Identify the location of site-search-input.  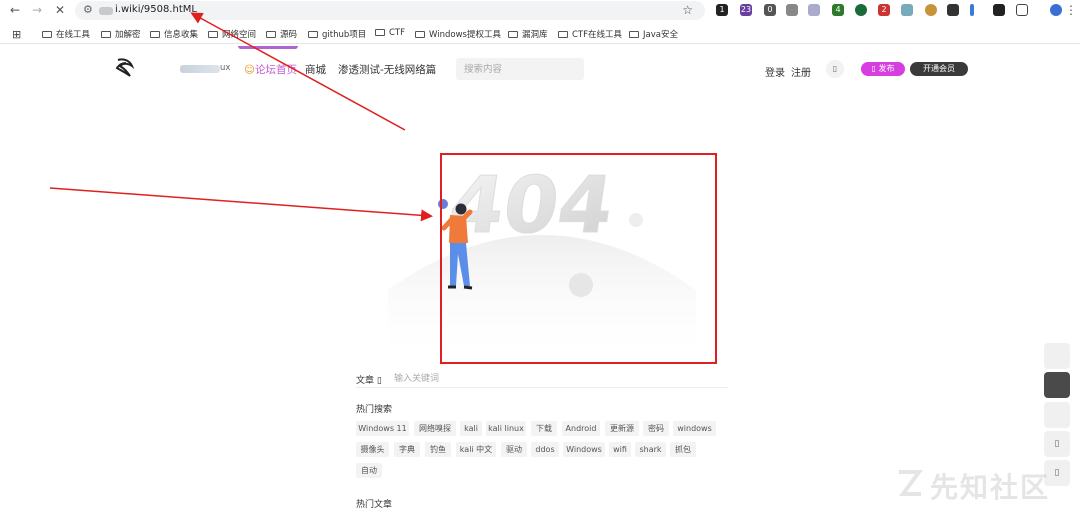
(520, 69).